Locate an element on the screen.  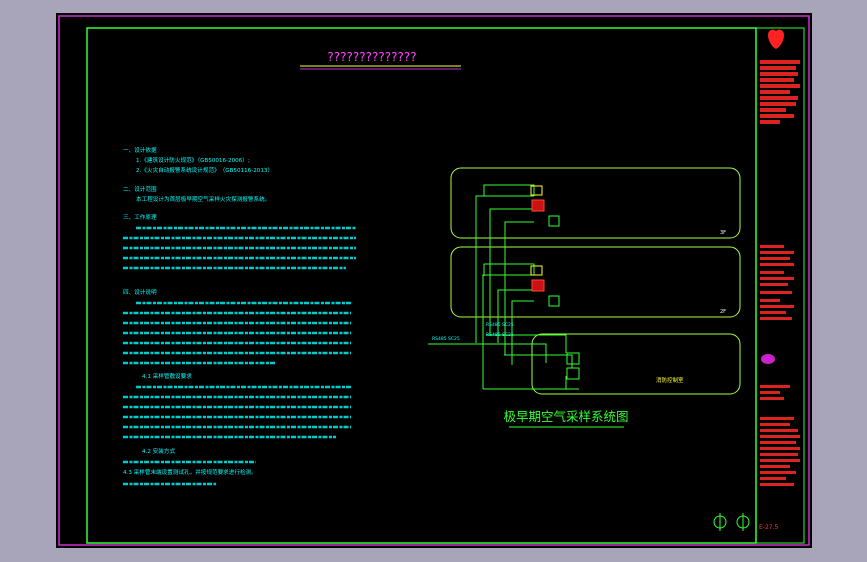
note-sub-4-2: 4.2 安装方式 is located at coordinates (158, 451).